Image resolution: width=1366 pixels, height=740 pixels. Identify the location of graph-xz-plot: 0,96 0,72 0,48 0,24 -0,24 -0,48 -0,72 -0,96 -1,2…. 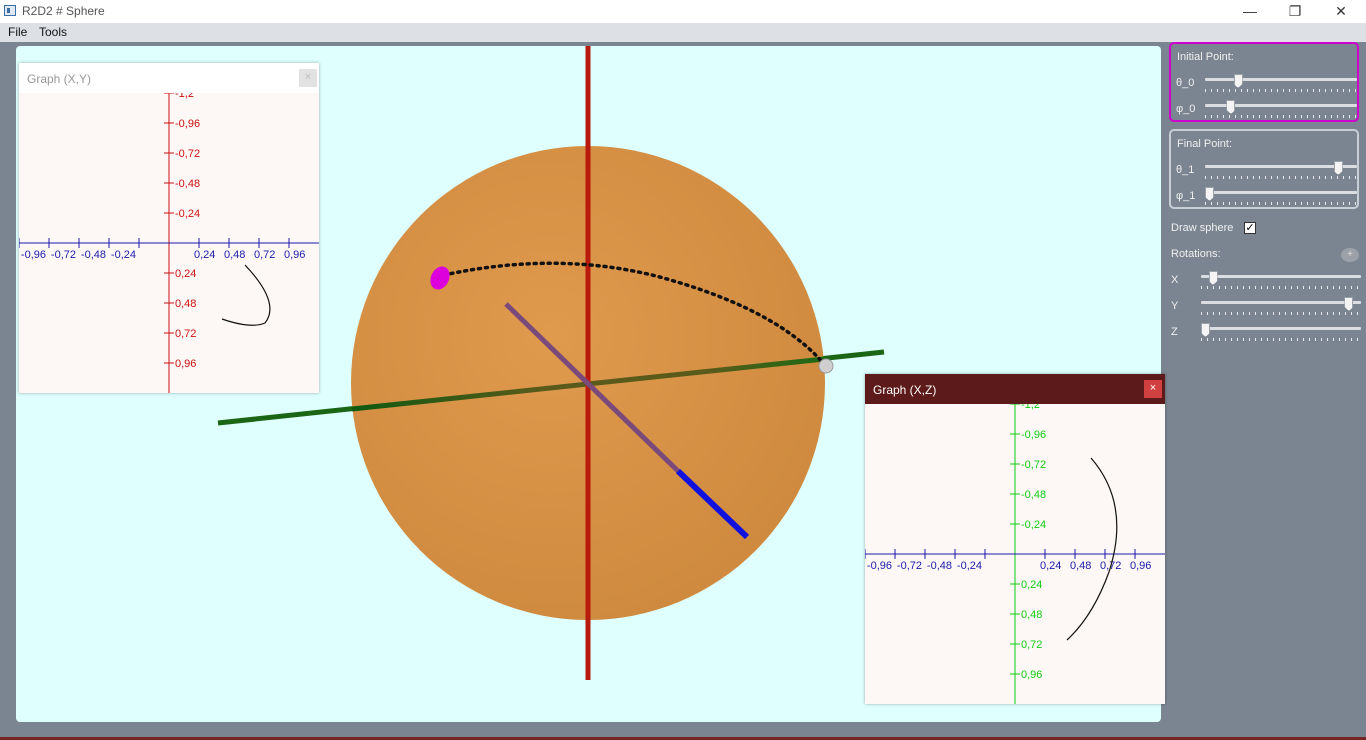
(1015, 554).